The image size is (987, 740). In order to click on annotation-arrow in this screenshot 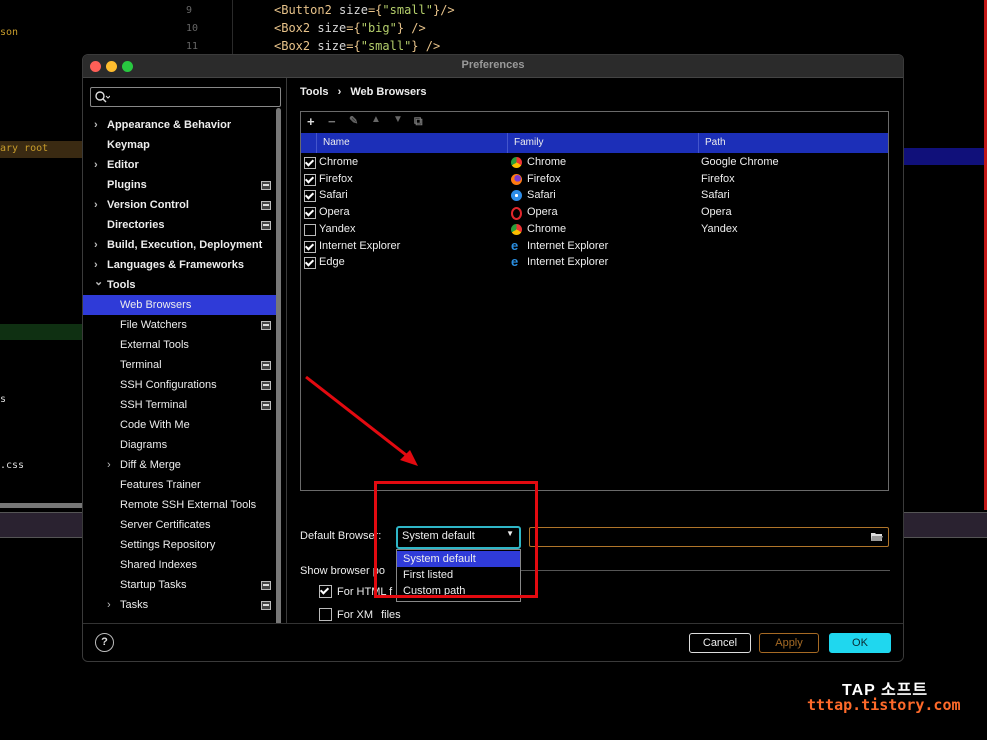, I will do `click(361, 420)`.